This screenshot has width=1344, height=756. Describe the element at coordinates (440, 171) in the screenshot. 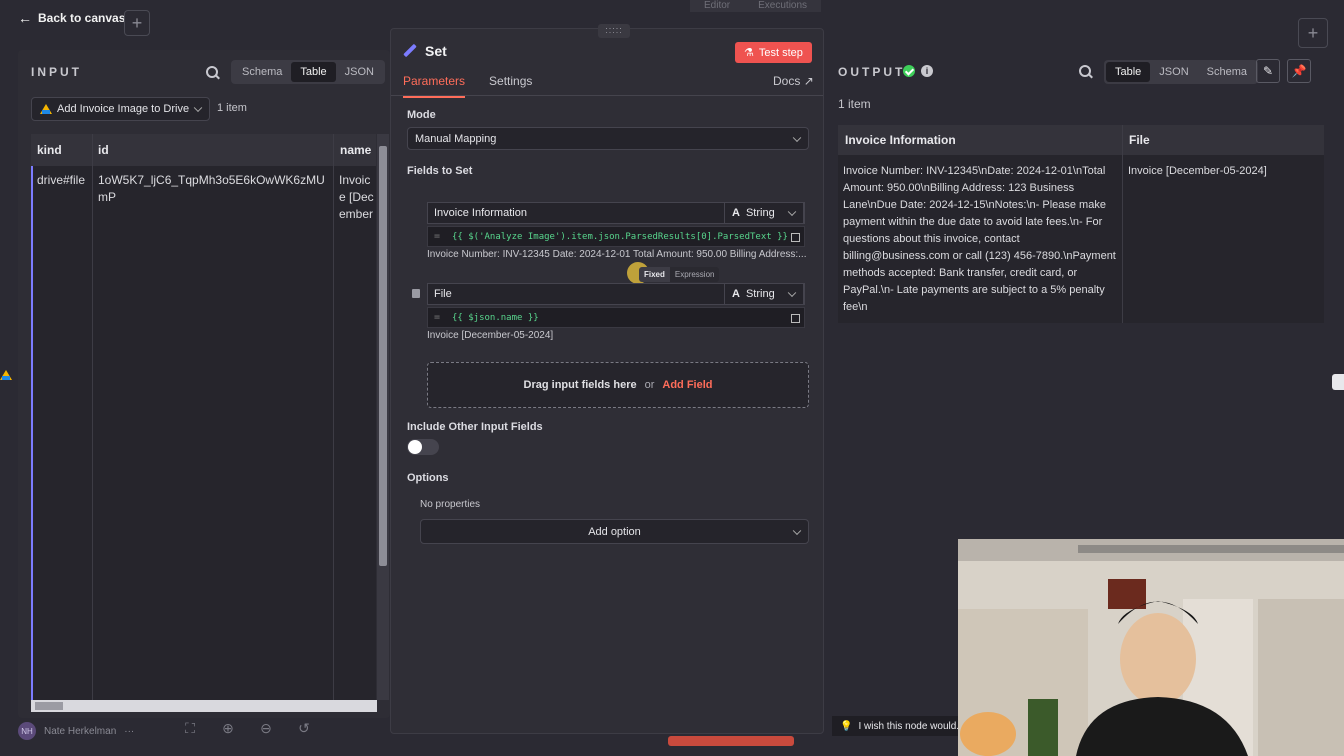

I see `fields-label: Fields to Set` at that location.